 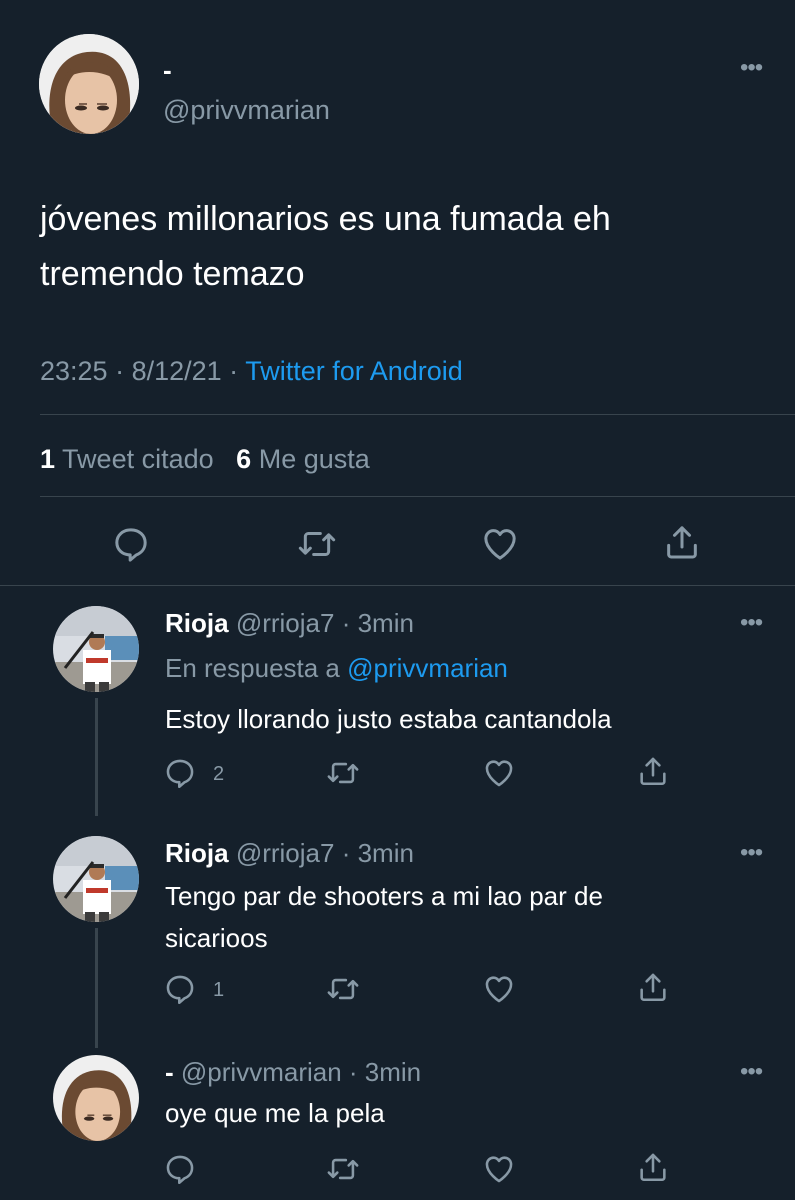 I want to click on reply-to-mention: @privvmarian, so click(x=427, y=668).